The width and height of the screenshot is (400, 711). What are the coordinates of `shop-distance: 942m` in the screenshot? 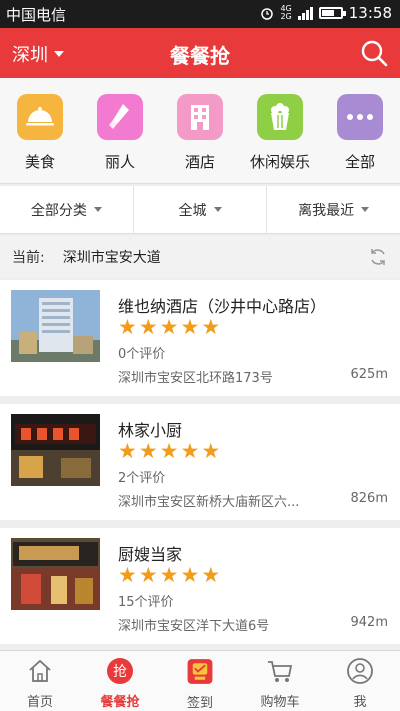 It's located at (369, 622).